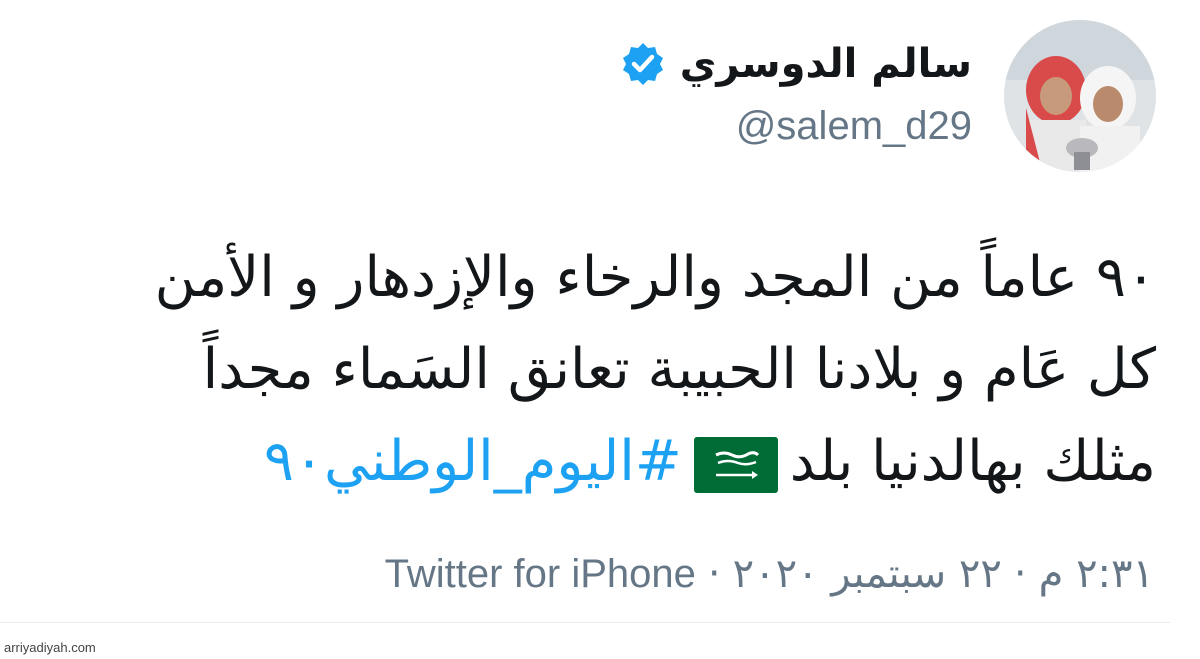 This screenshot has width=1200, height=659. What do you see at coordinates (826, 64) in the screenshot?
I see `author-display-name: سالم الدوسري` at bounding box center [826, 64].